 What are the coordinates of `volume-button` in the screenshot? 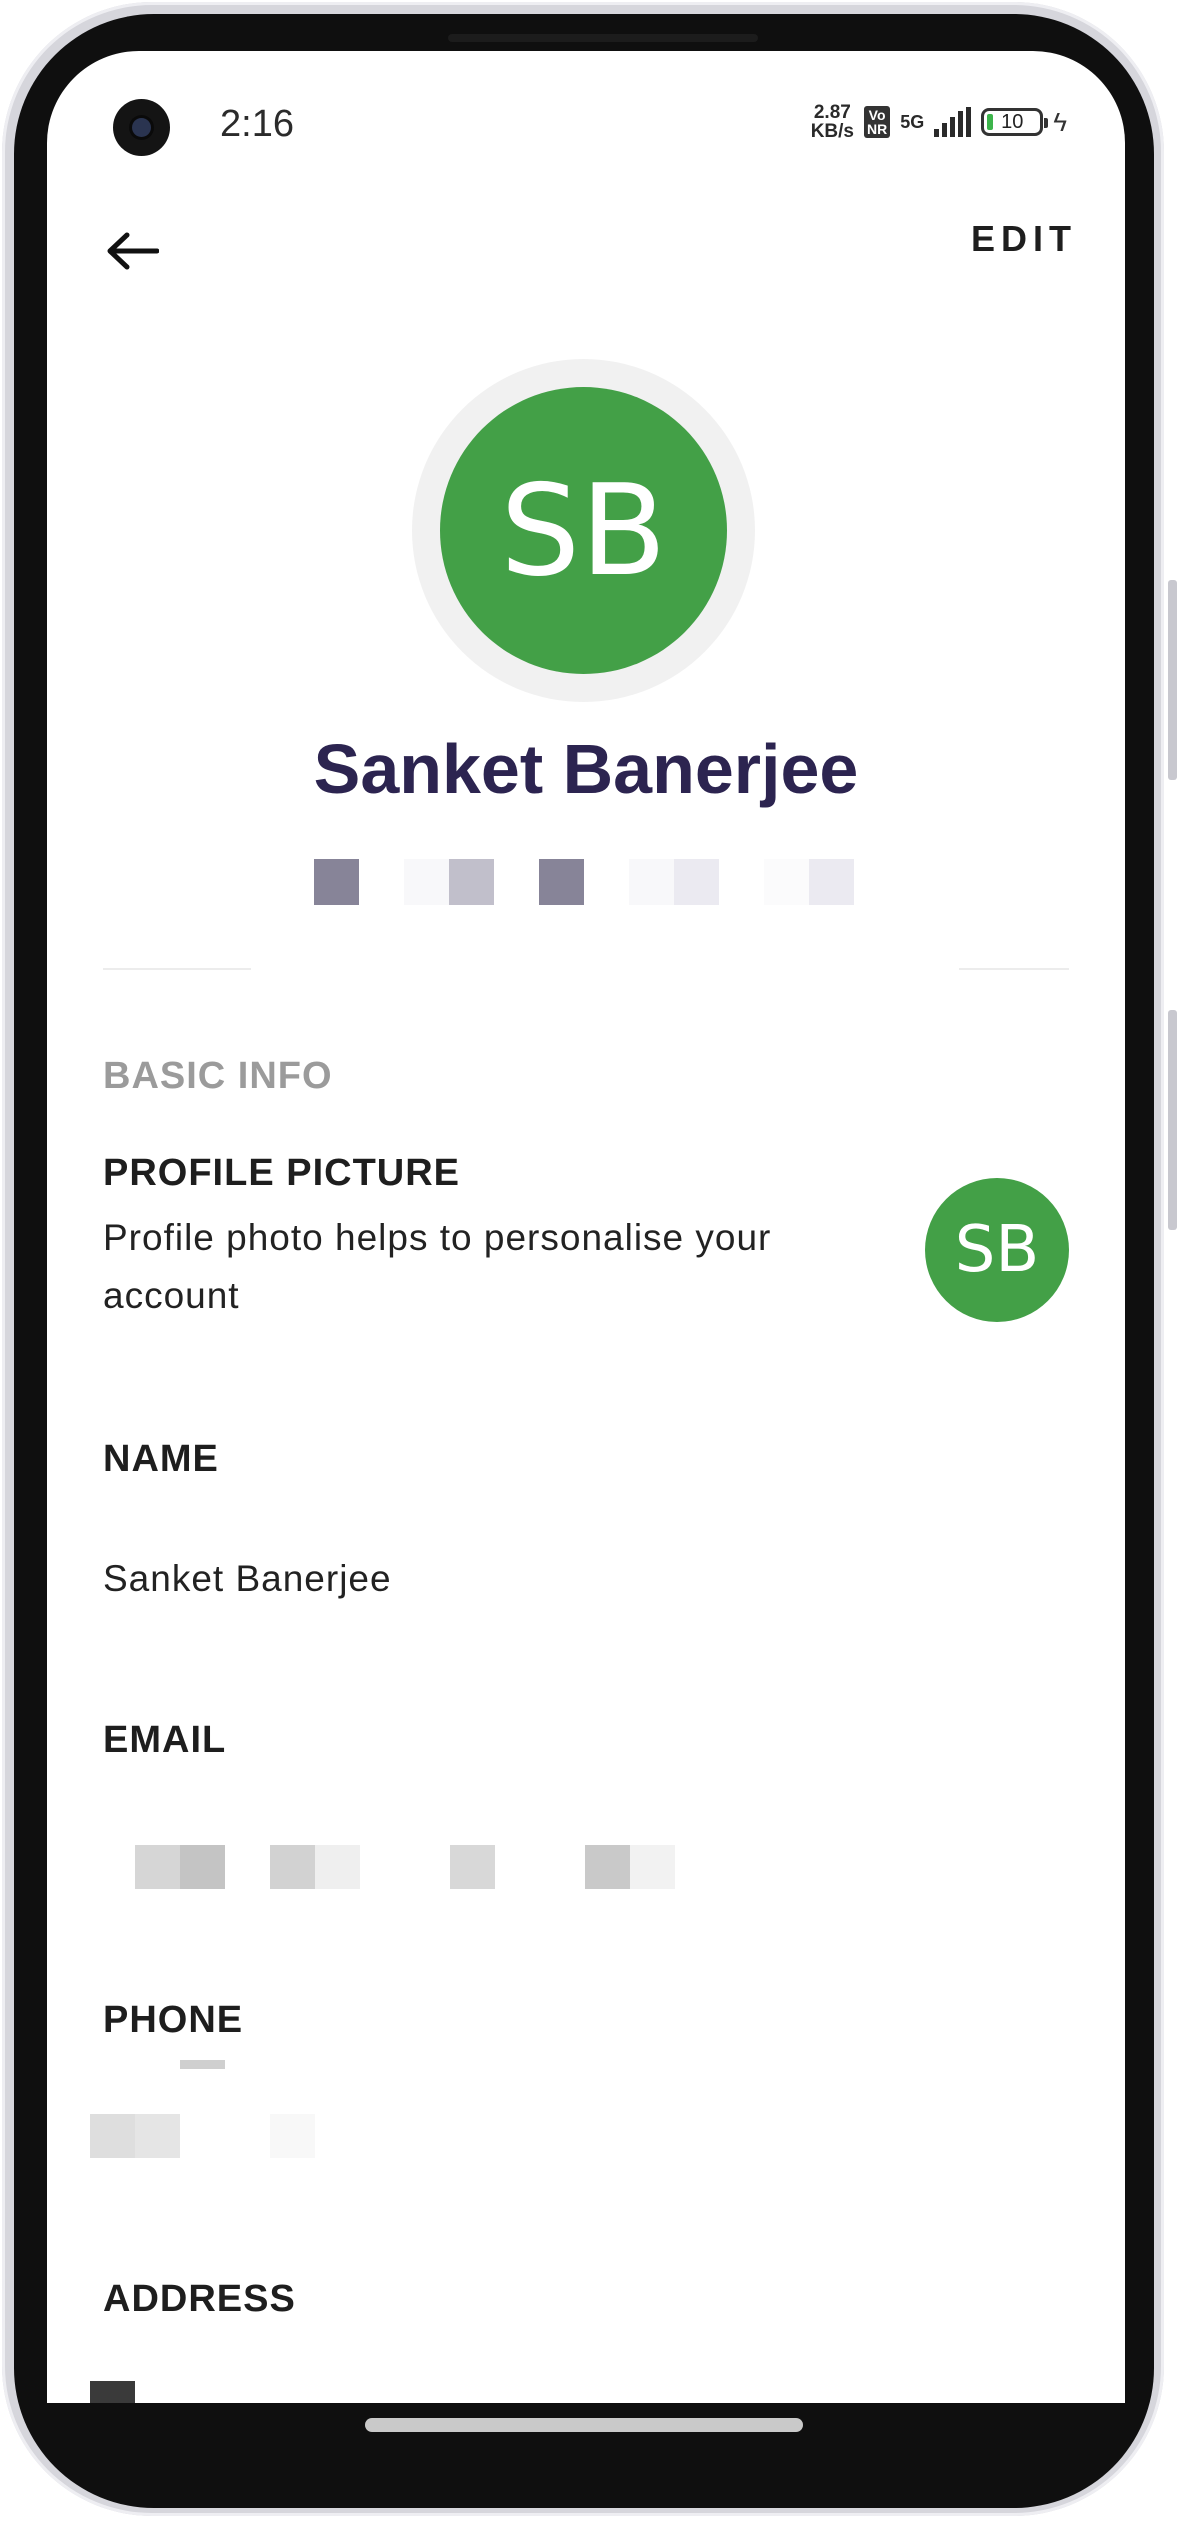 It's located at (1172, 680).